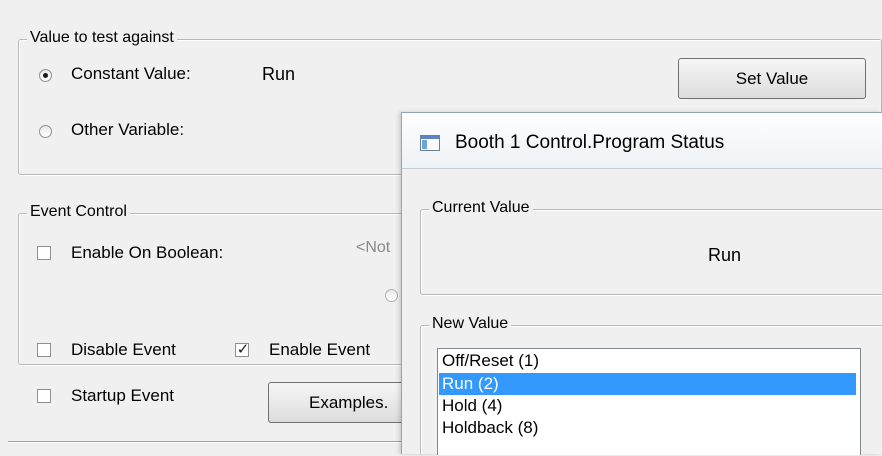 This screenshot has width=882, height=456. I want to click on radio-selected-dot, so click(45, 75).